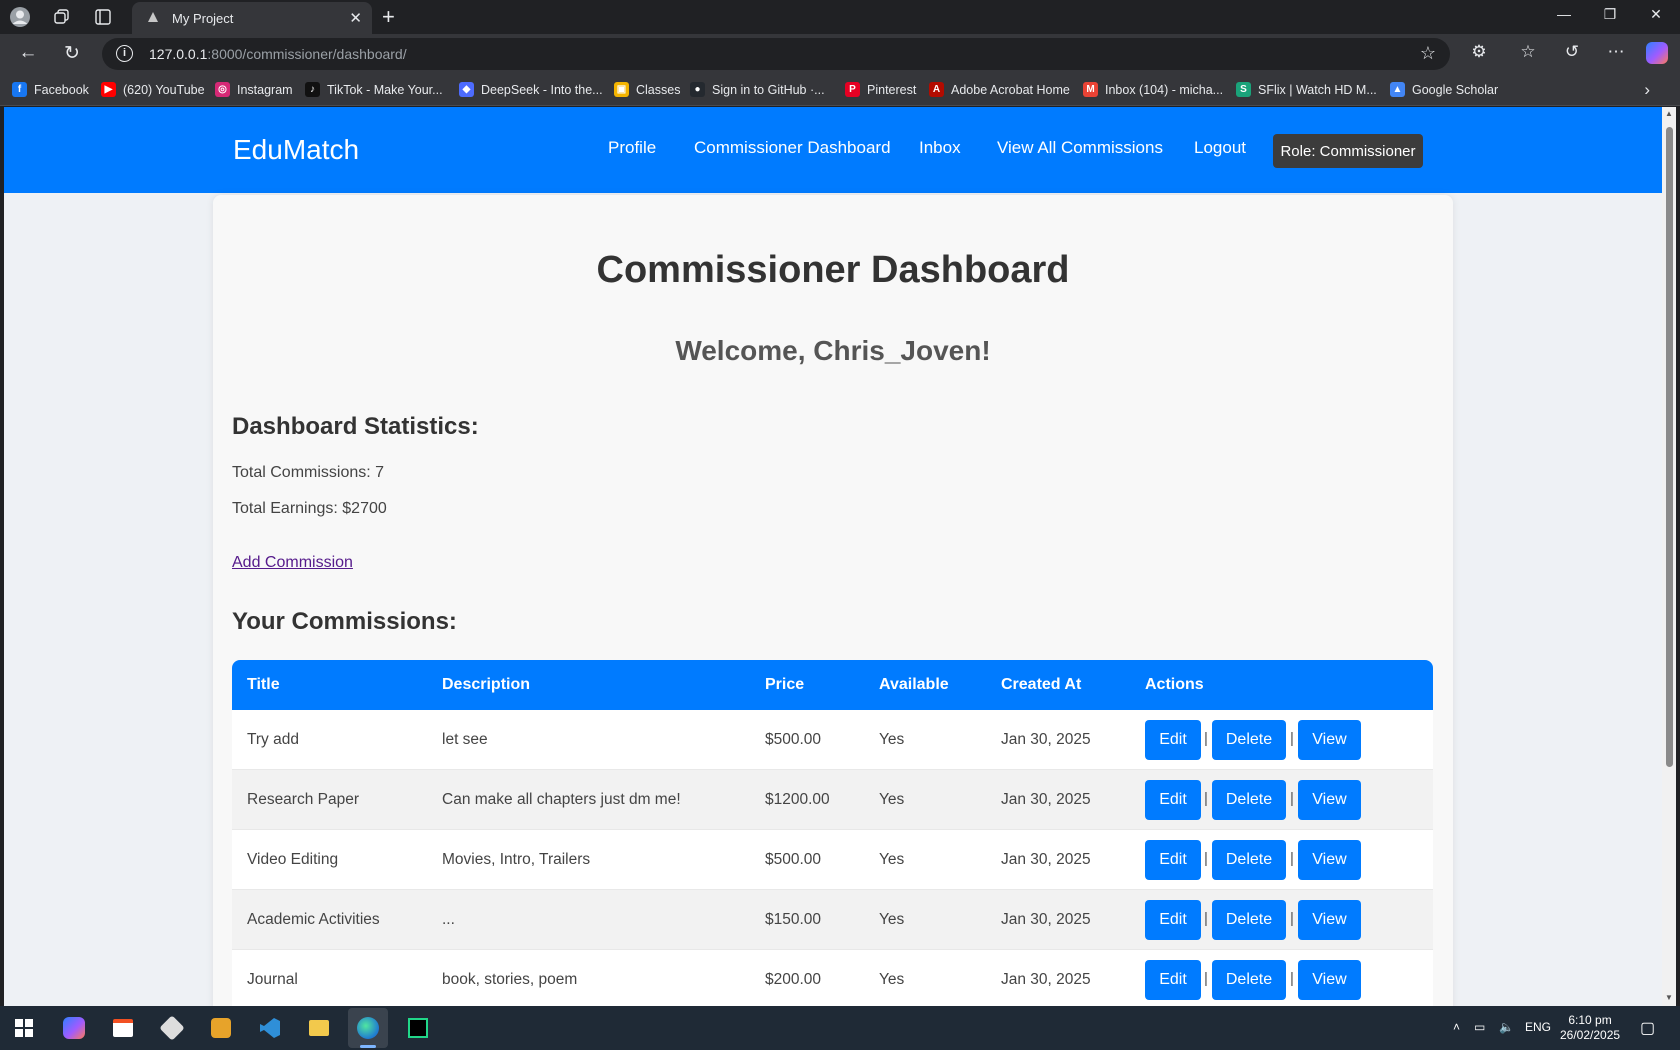 The height and width of the screenshot is (1050, 1680). Describe the element at coordinates (1220, 148) in the screenshot. I see `nav-logout: Logout` at that location.